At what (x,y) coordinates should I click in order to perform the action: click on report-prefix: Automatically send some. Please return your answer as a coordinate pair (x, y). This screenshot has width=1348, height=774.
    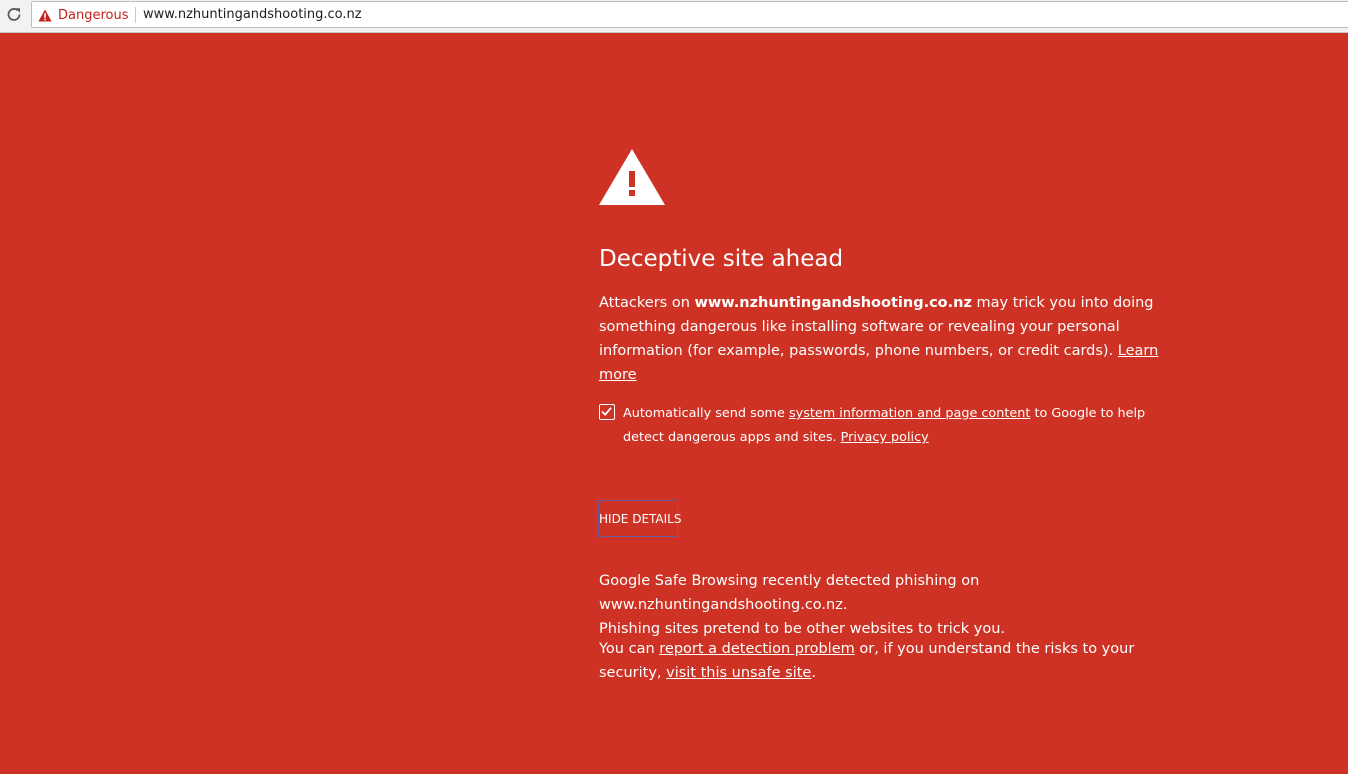
    Looking at the image, I should click on (706, 413).